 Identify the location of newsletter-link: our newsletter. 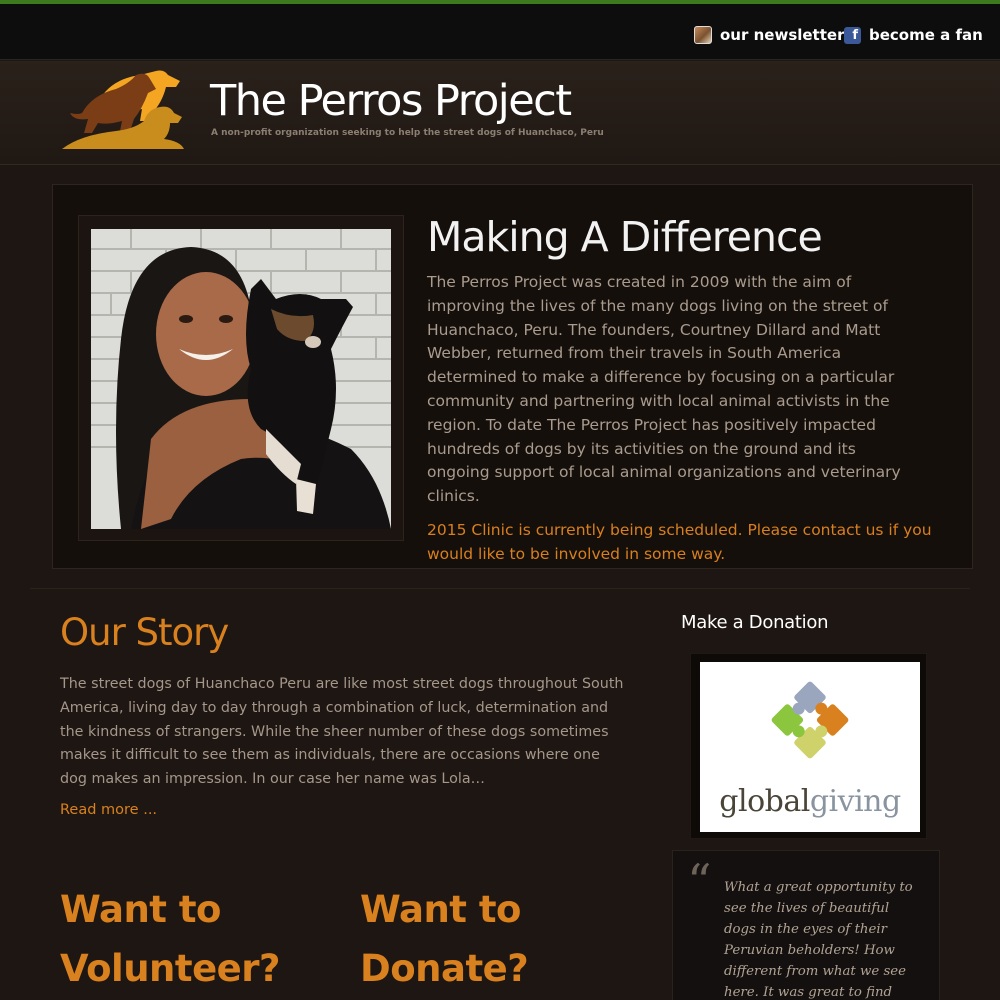
(769, 35).